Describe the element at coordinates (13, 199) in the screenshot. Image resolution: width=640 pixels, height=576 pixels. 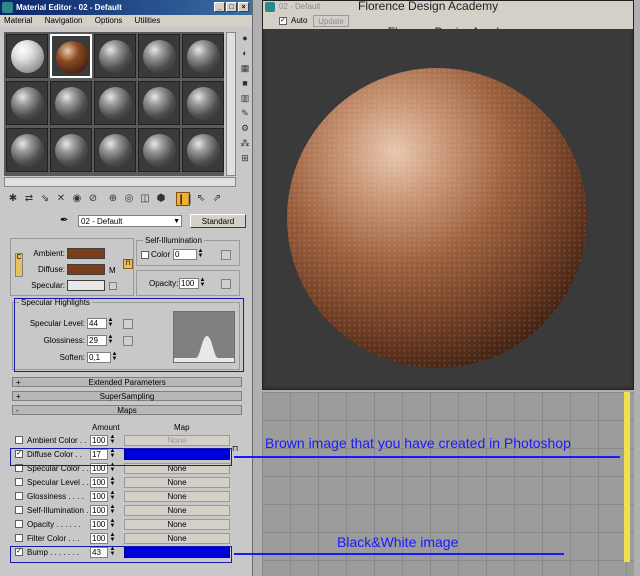
I see `get-material-icon: ✱` at that location.